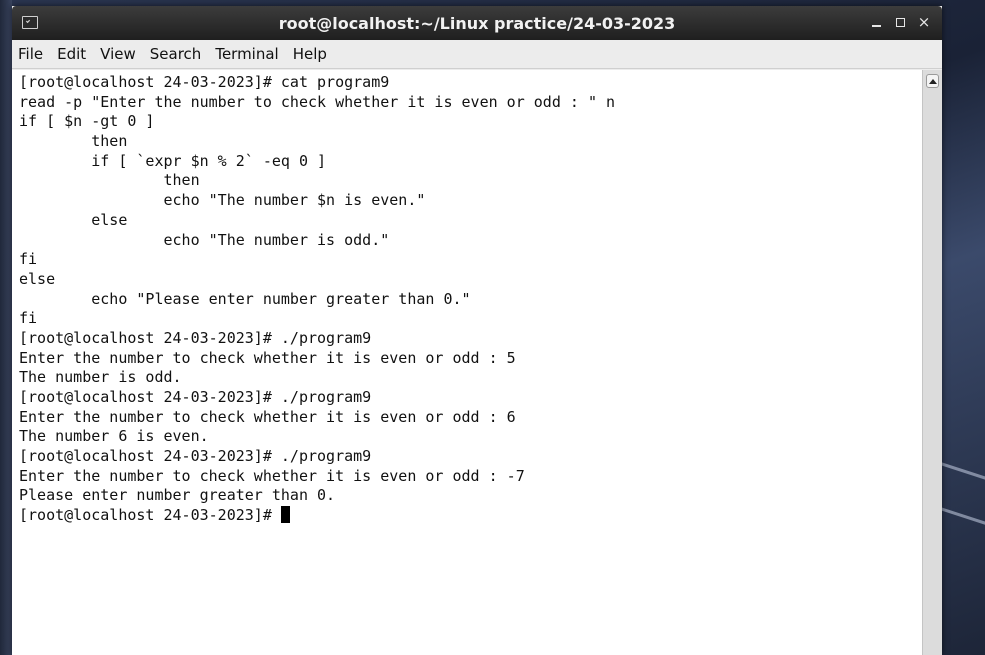 The height and width of the screenshot is (655, 985). I want to click on menu-item-terminal: Terminal, so click(246, 54).